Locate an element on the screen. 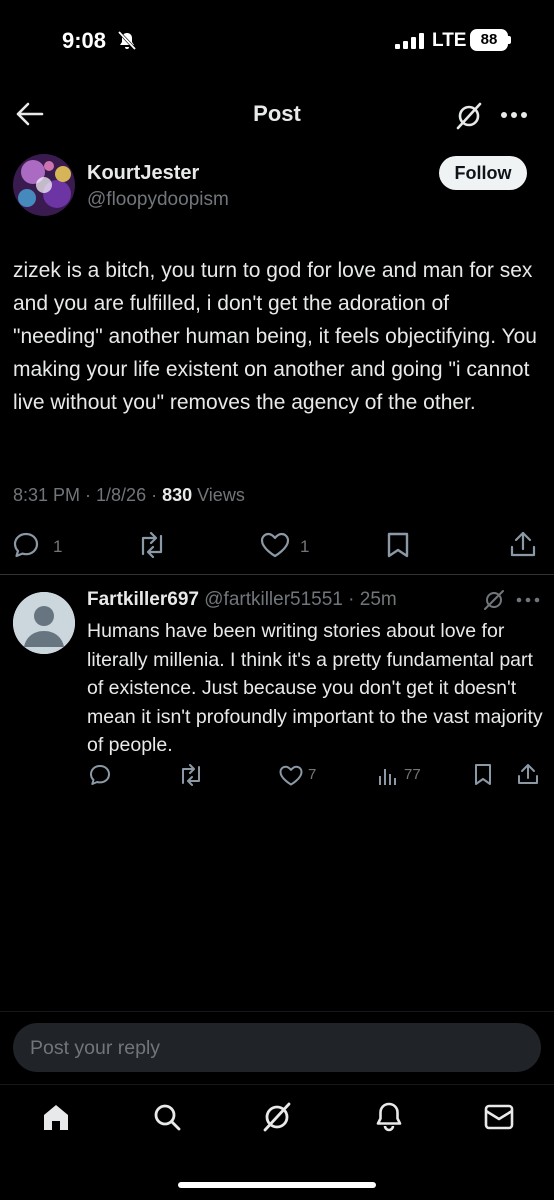  post-timestamp: 8:31 PM · 1/8/26 · is located at coordinates (88, 495).